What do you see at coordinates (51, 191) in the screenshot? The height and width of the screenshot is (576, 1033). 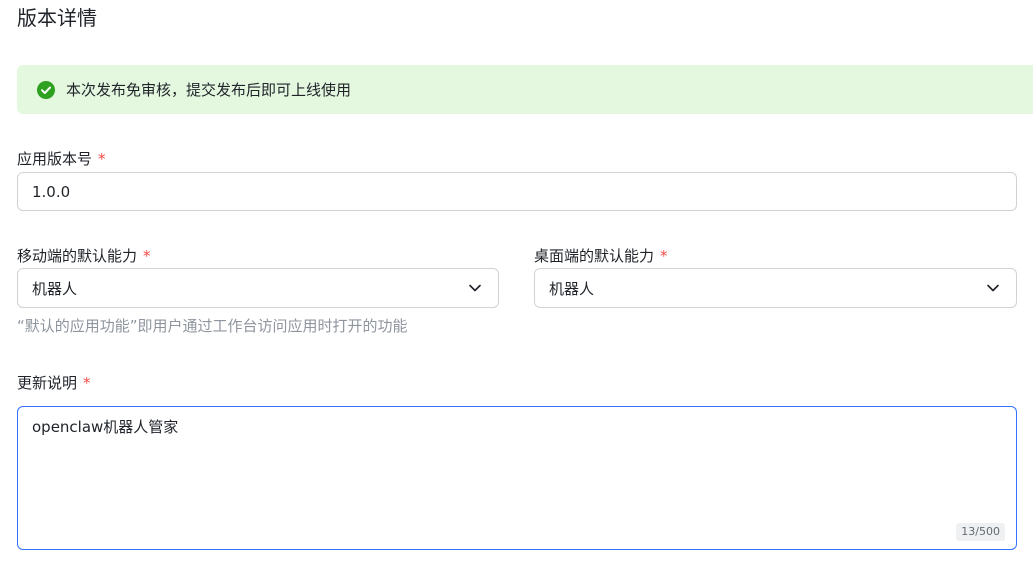 I see `version-input-value: 1.0.0` at bounding box center [51, 191].